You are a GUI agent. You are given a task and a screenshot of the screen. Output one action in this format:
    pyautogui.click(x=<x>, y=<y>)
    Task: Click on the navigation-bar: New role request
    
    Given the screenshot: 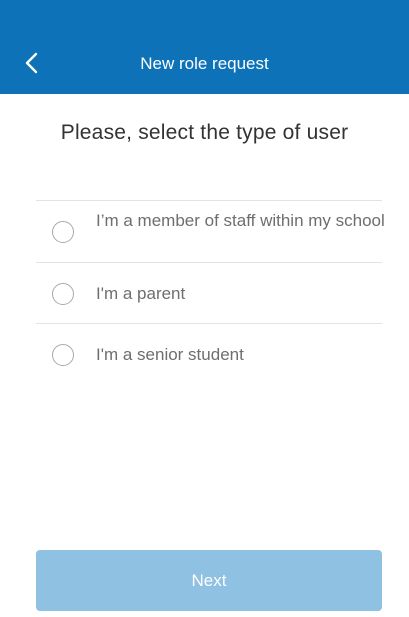 What is the action you would take?
    pyautogui.click(x=204, y=63)
    